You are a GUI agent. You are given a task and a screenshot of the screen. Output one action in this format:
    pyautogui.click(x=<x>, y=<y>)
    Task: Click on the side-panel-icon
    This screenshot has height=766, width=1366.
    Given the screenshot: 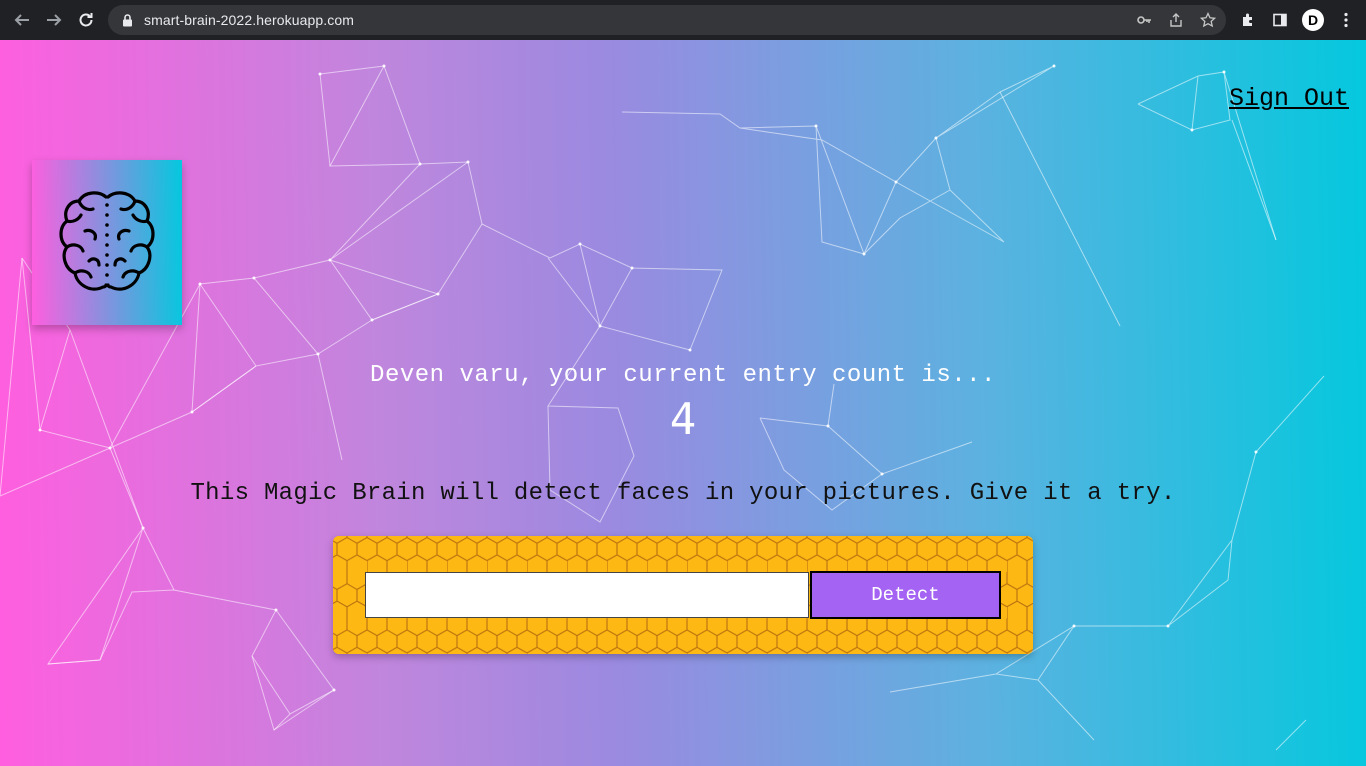 What is the action you would take?
    pyautogui.click(x=1280, y=20)
    